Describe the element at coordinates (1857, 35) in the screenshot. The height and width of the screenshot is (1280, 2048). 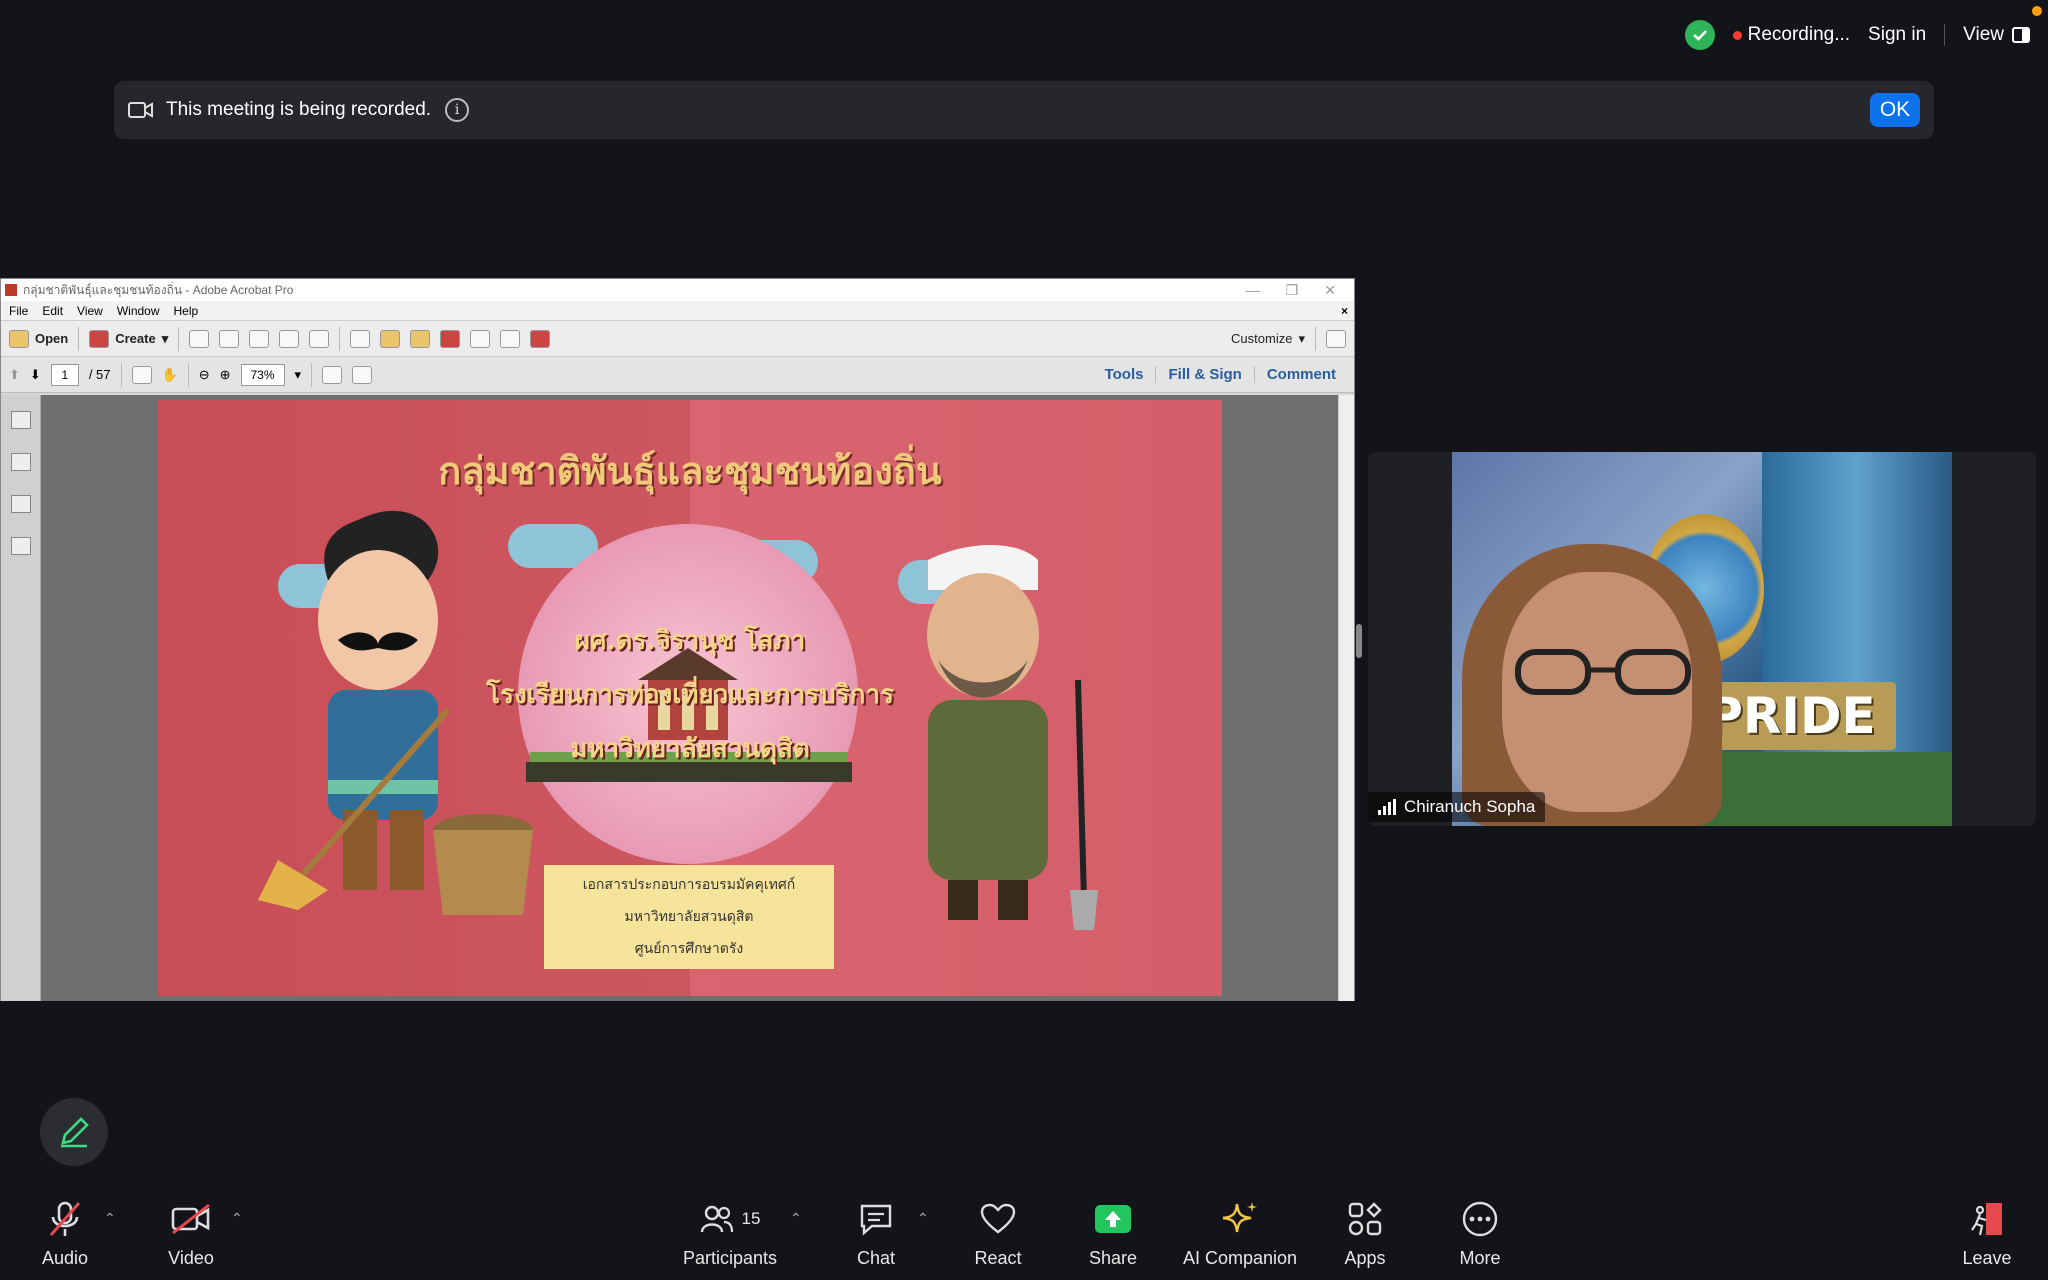
I see `meeting-status-bar: Recording... Sign in View` at that location.